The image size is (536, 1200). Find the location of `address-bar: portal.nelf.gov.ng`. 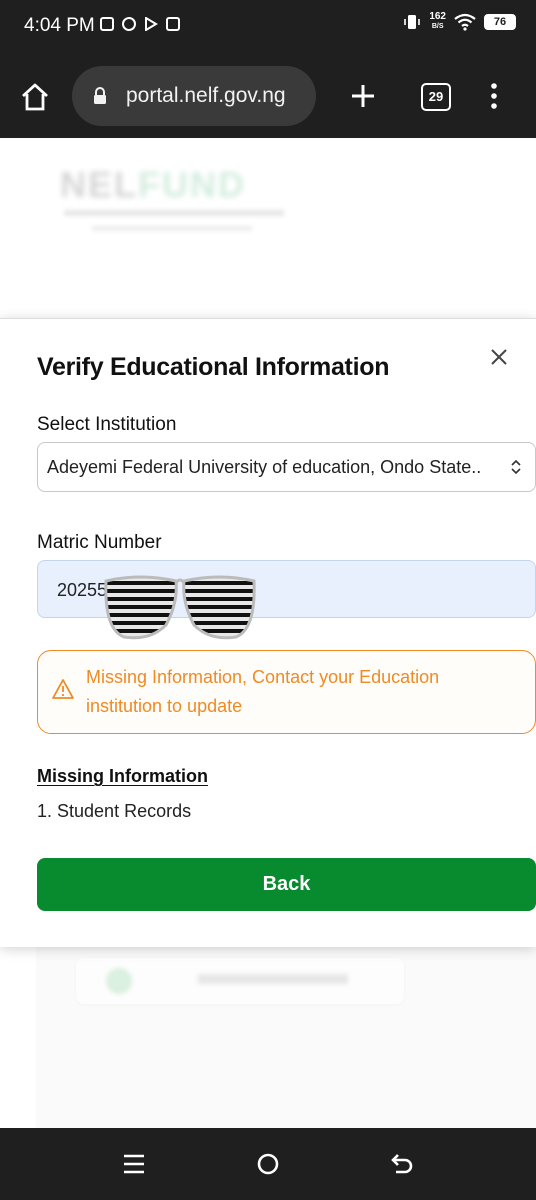

address-bar: portal.nelf.gov.ng is located at coordinates (194, 96).